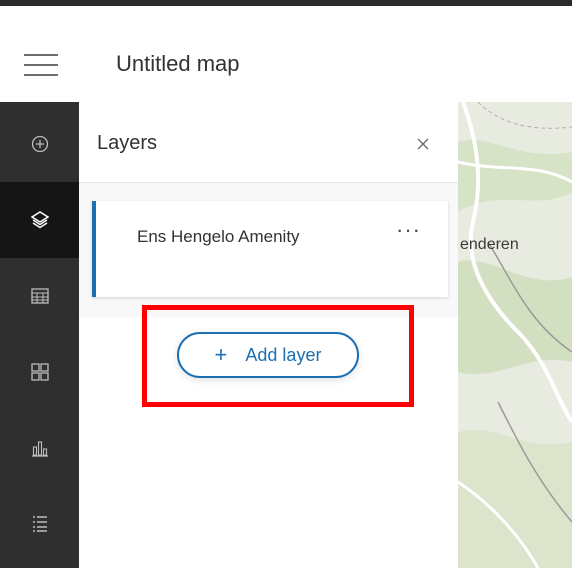 The width and height of the screenshot is (572, 568). What do you see at coordinates (278, 356) in the screenshot?
I see `highlight-box` at bounding box center [278, 356].